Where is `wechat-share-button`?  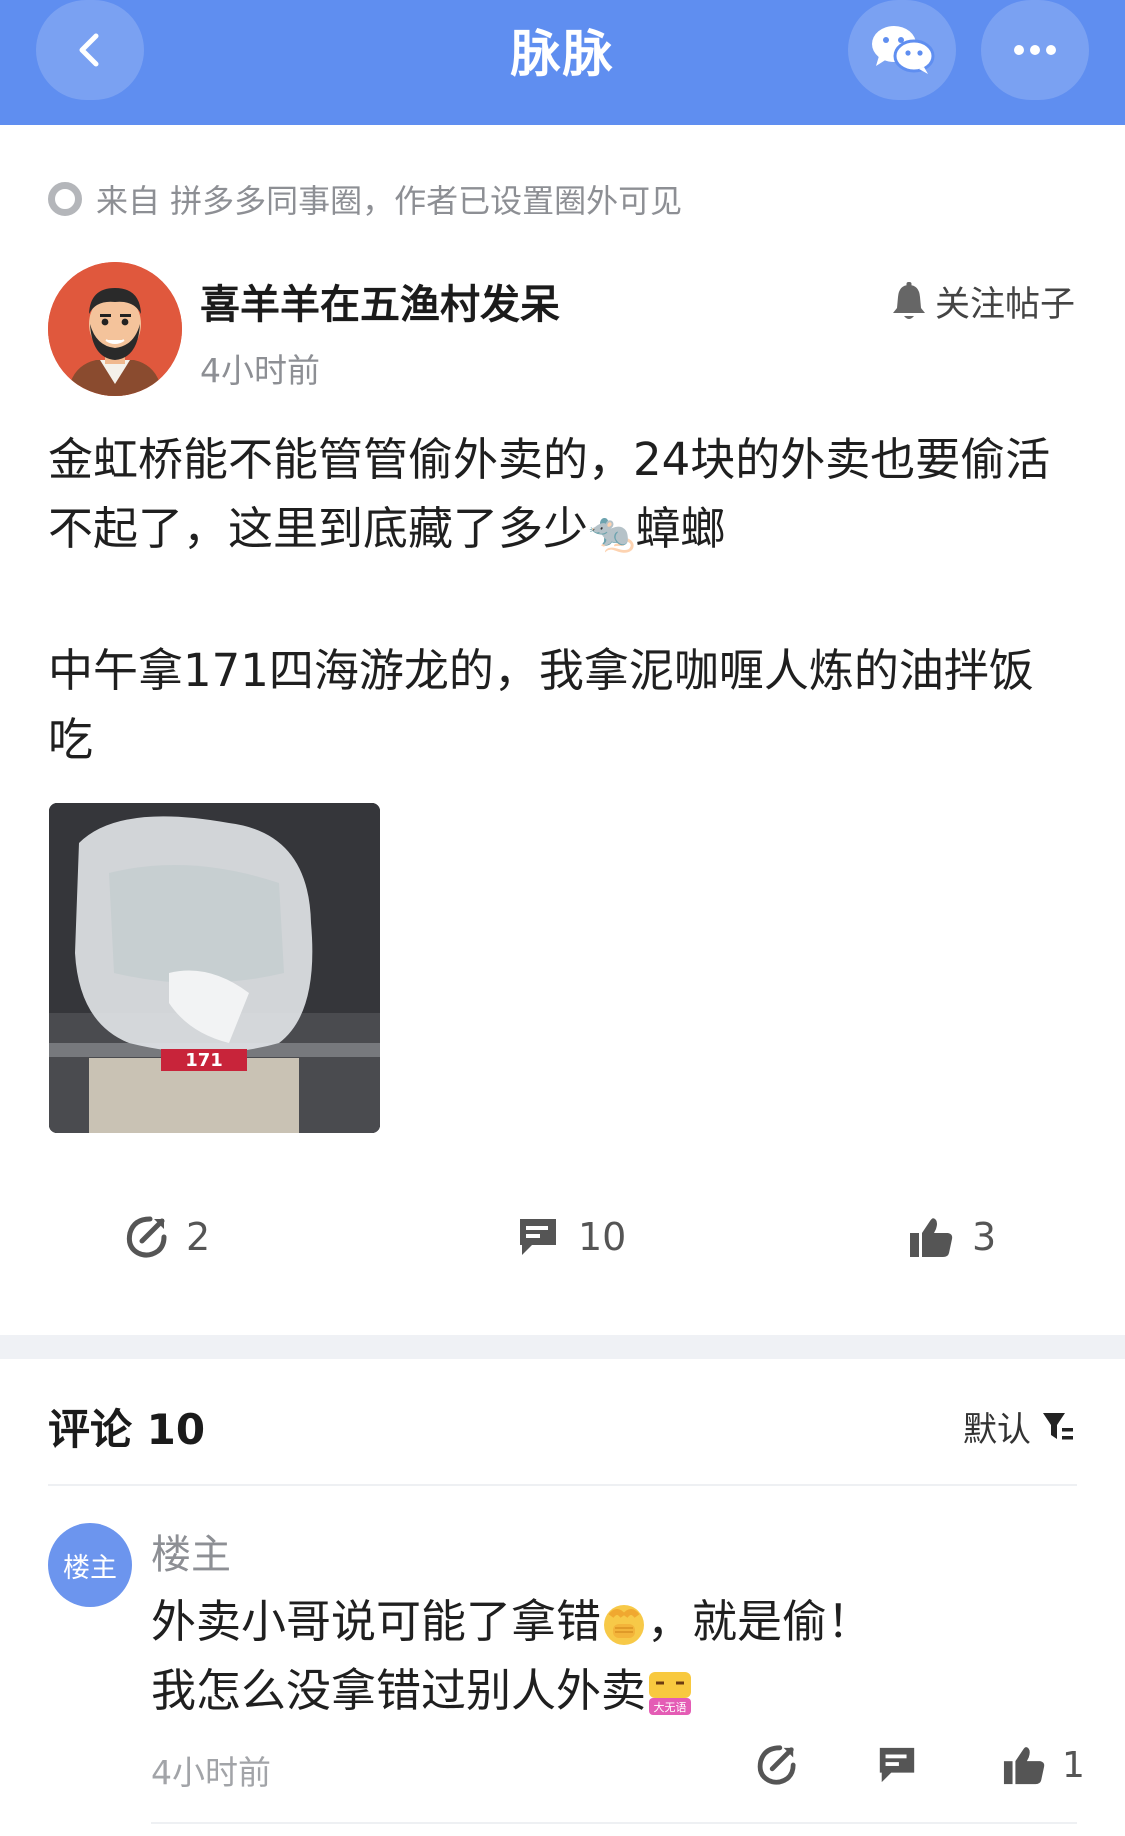
wechat-share-button is located at coordinates (902, 50).